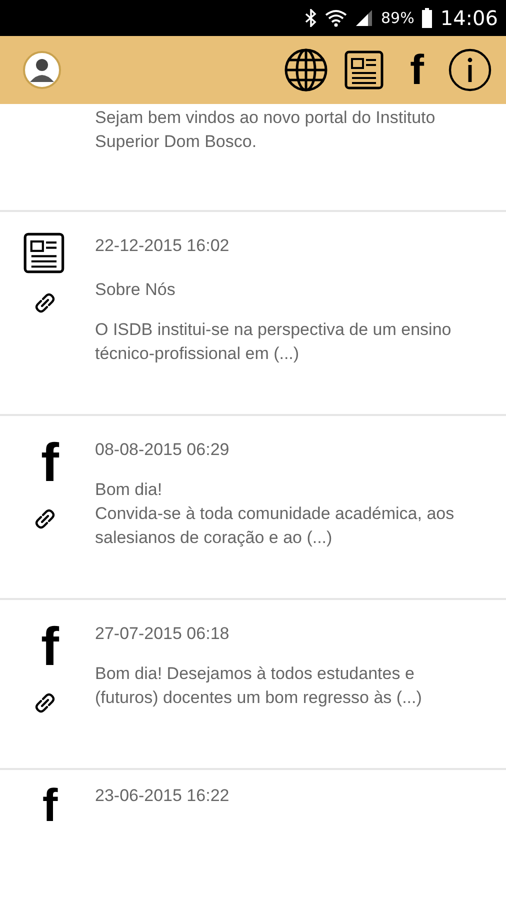 This screenshot has height=900, width=506. What do you see at coordinates (162, 246) in the screenshot?
I see `post-date: 22-12-2015 16:02` at bounding box center [162, 246].